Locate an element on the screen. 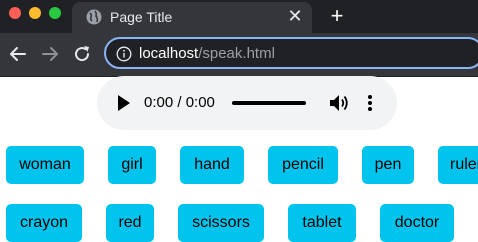 Image resolution: width=478 pixels, height=242 pixels. time-display: 0:00 / 0:00 is located at coordinates (179, 102).